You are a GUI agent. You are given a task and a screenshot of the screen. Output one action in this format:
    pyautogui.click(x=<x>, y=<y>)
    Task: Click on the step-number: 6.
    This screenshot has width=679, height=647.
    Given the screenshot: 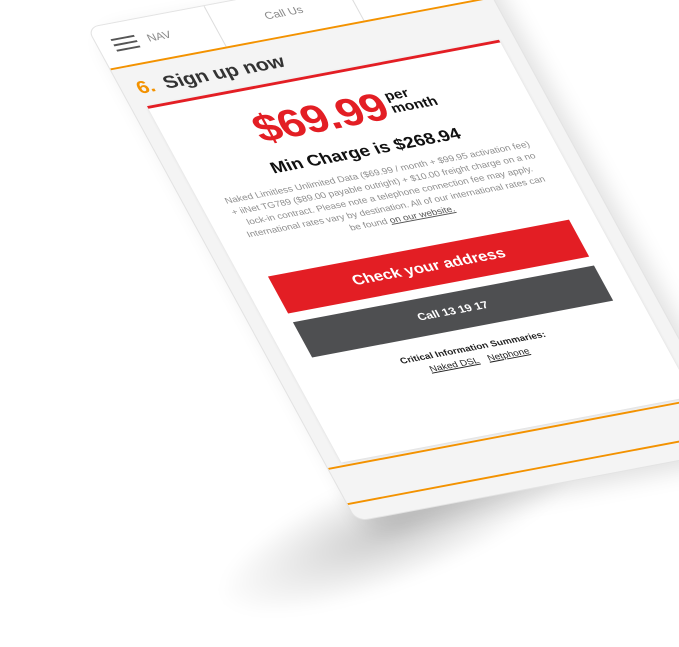 What is the action you would take?
    pyautogui.click(x=146, y=87)
    